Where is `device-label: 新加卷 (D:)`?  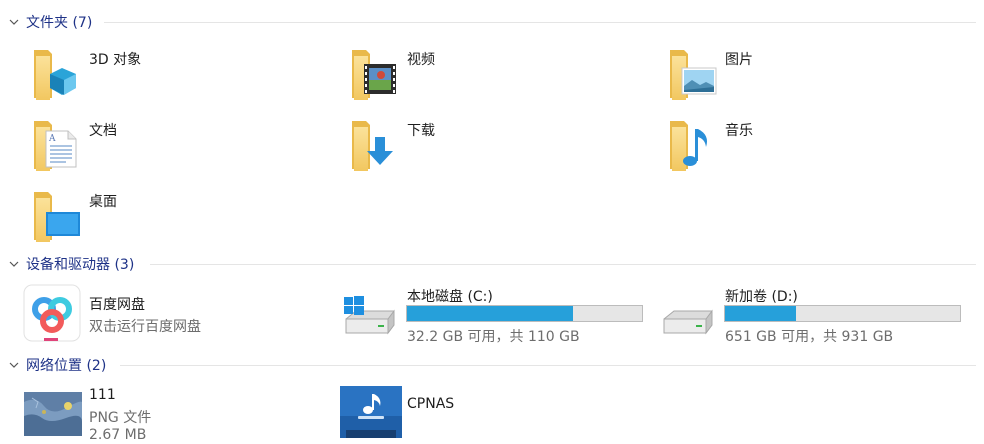
device-label: 新加卷 (D:) is located at coordinates (761, 297).